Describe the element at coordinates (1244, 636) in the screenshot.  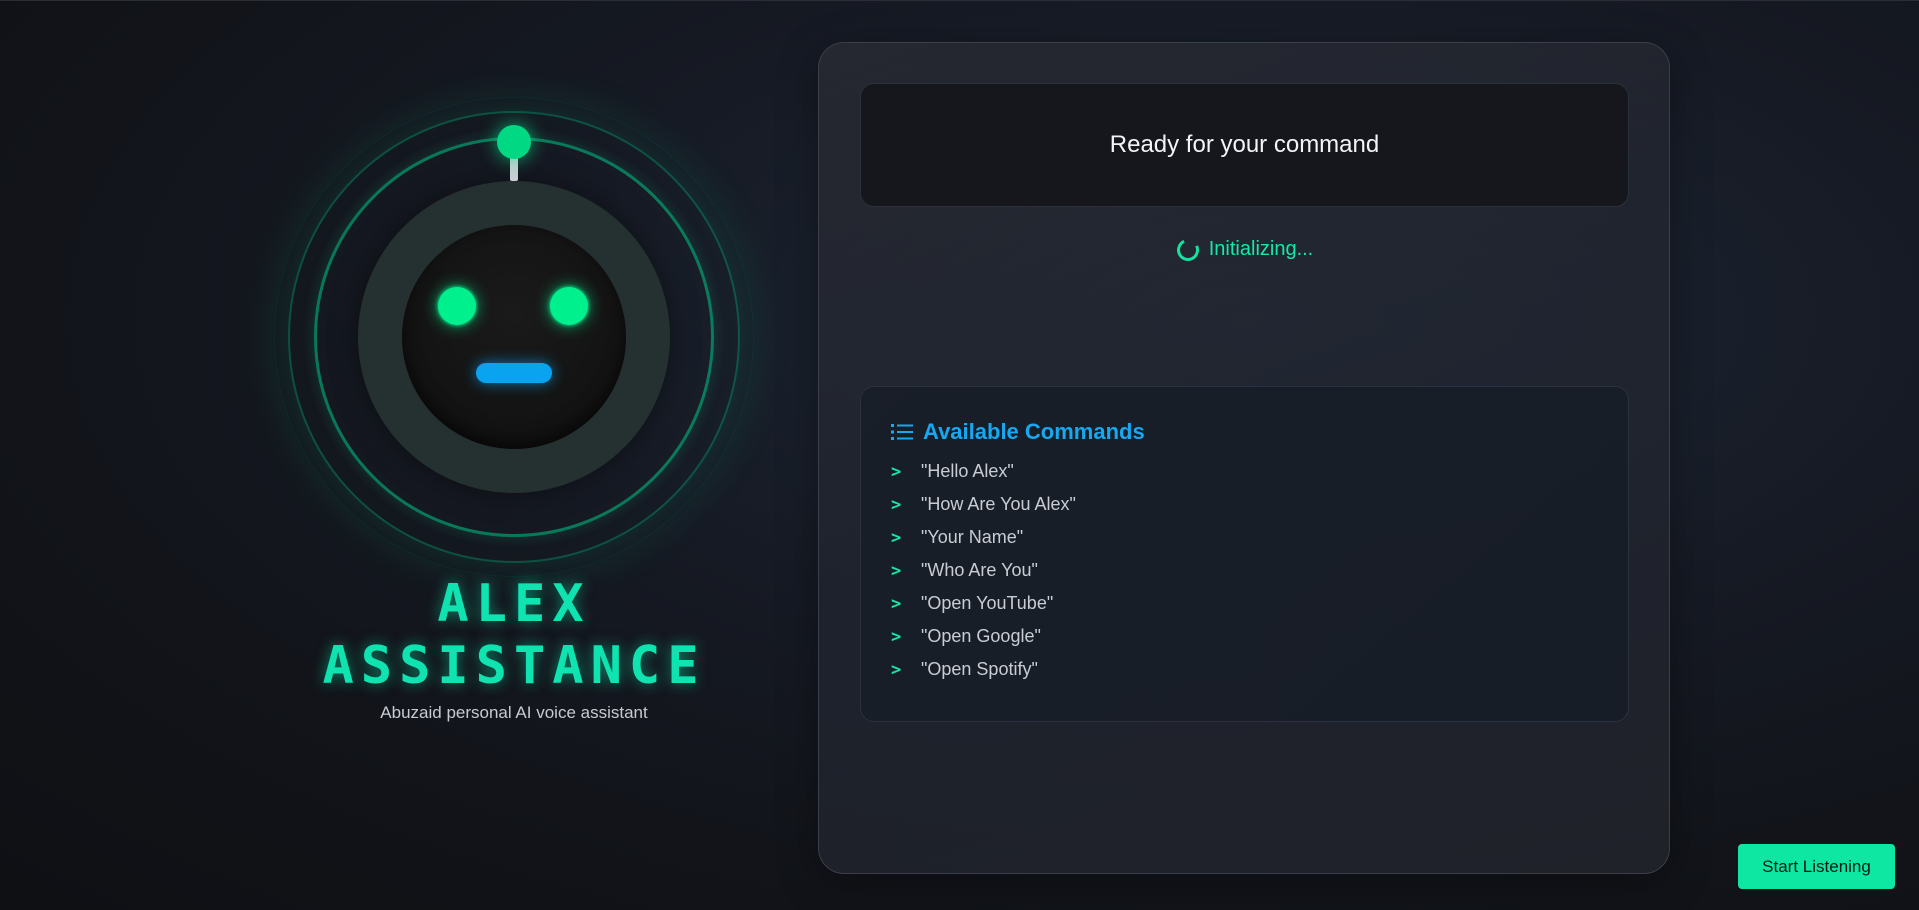
I see `list-item: > "Open Google"` at that location.